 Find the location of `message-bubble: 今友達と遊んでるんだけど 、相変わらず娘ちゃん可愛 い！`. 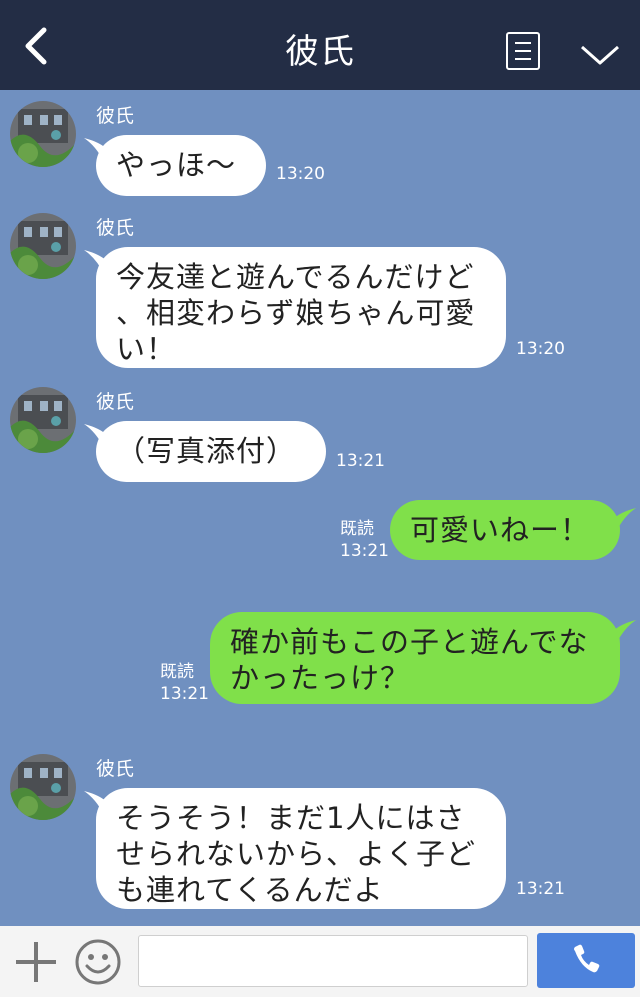

message-bubble: 今友達と遊んでるんだけど 、相変わらず娘ちゃん可愛 い！ is located at coordinates (301, 307).